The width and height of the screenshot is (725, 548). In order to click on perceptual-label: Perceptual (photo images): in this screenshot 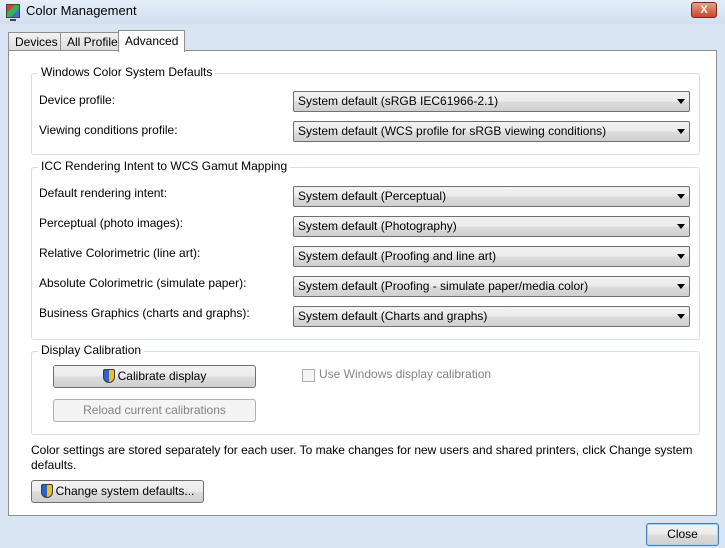, I will do `click(111, 223)`.